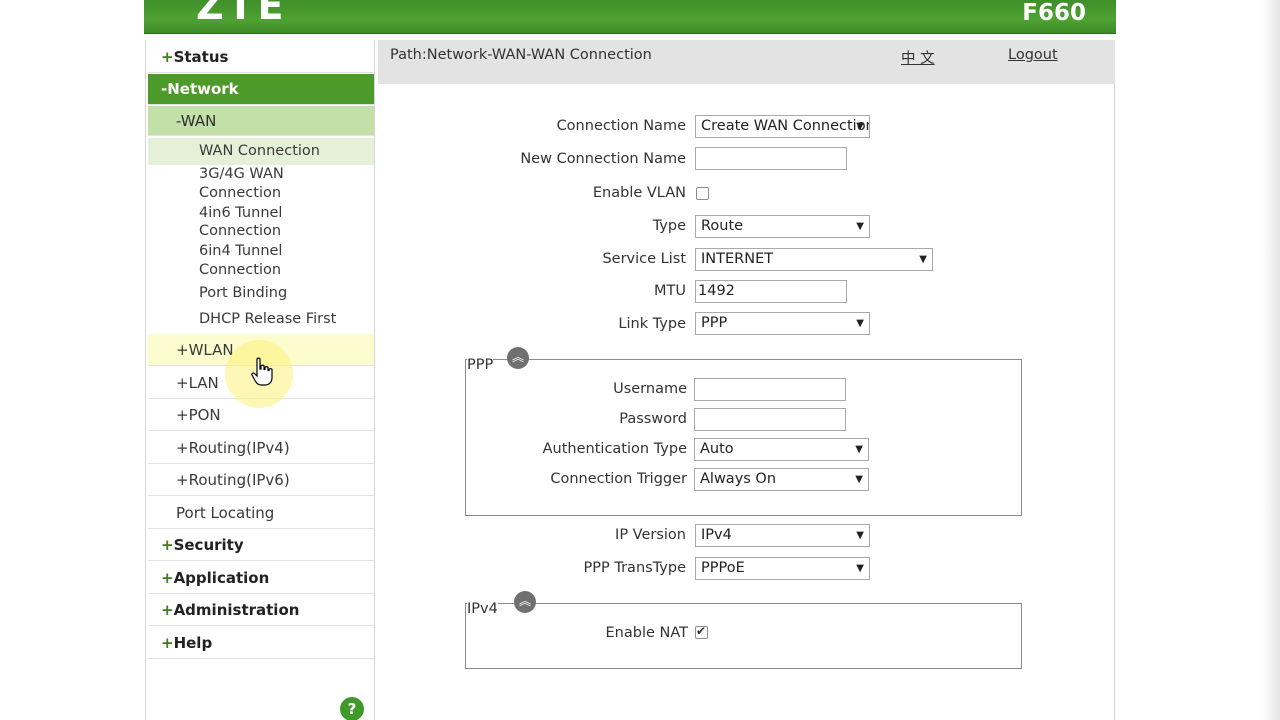  What do you see at coordinates (714, 323) in the screenshot?
I see `link-type-value: PPP` at bounding box center [714, 323].